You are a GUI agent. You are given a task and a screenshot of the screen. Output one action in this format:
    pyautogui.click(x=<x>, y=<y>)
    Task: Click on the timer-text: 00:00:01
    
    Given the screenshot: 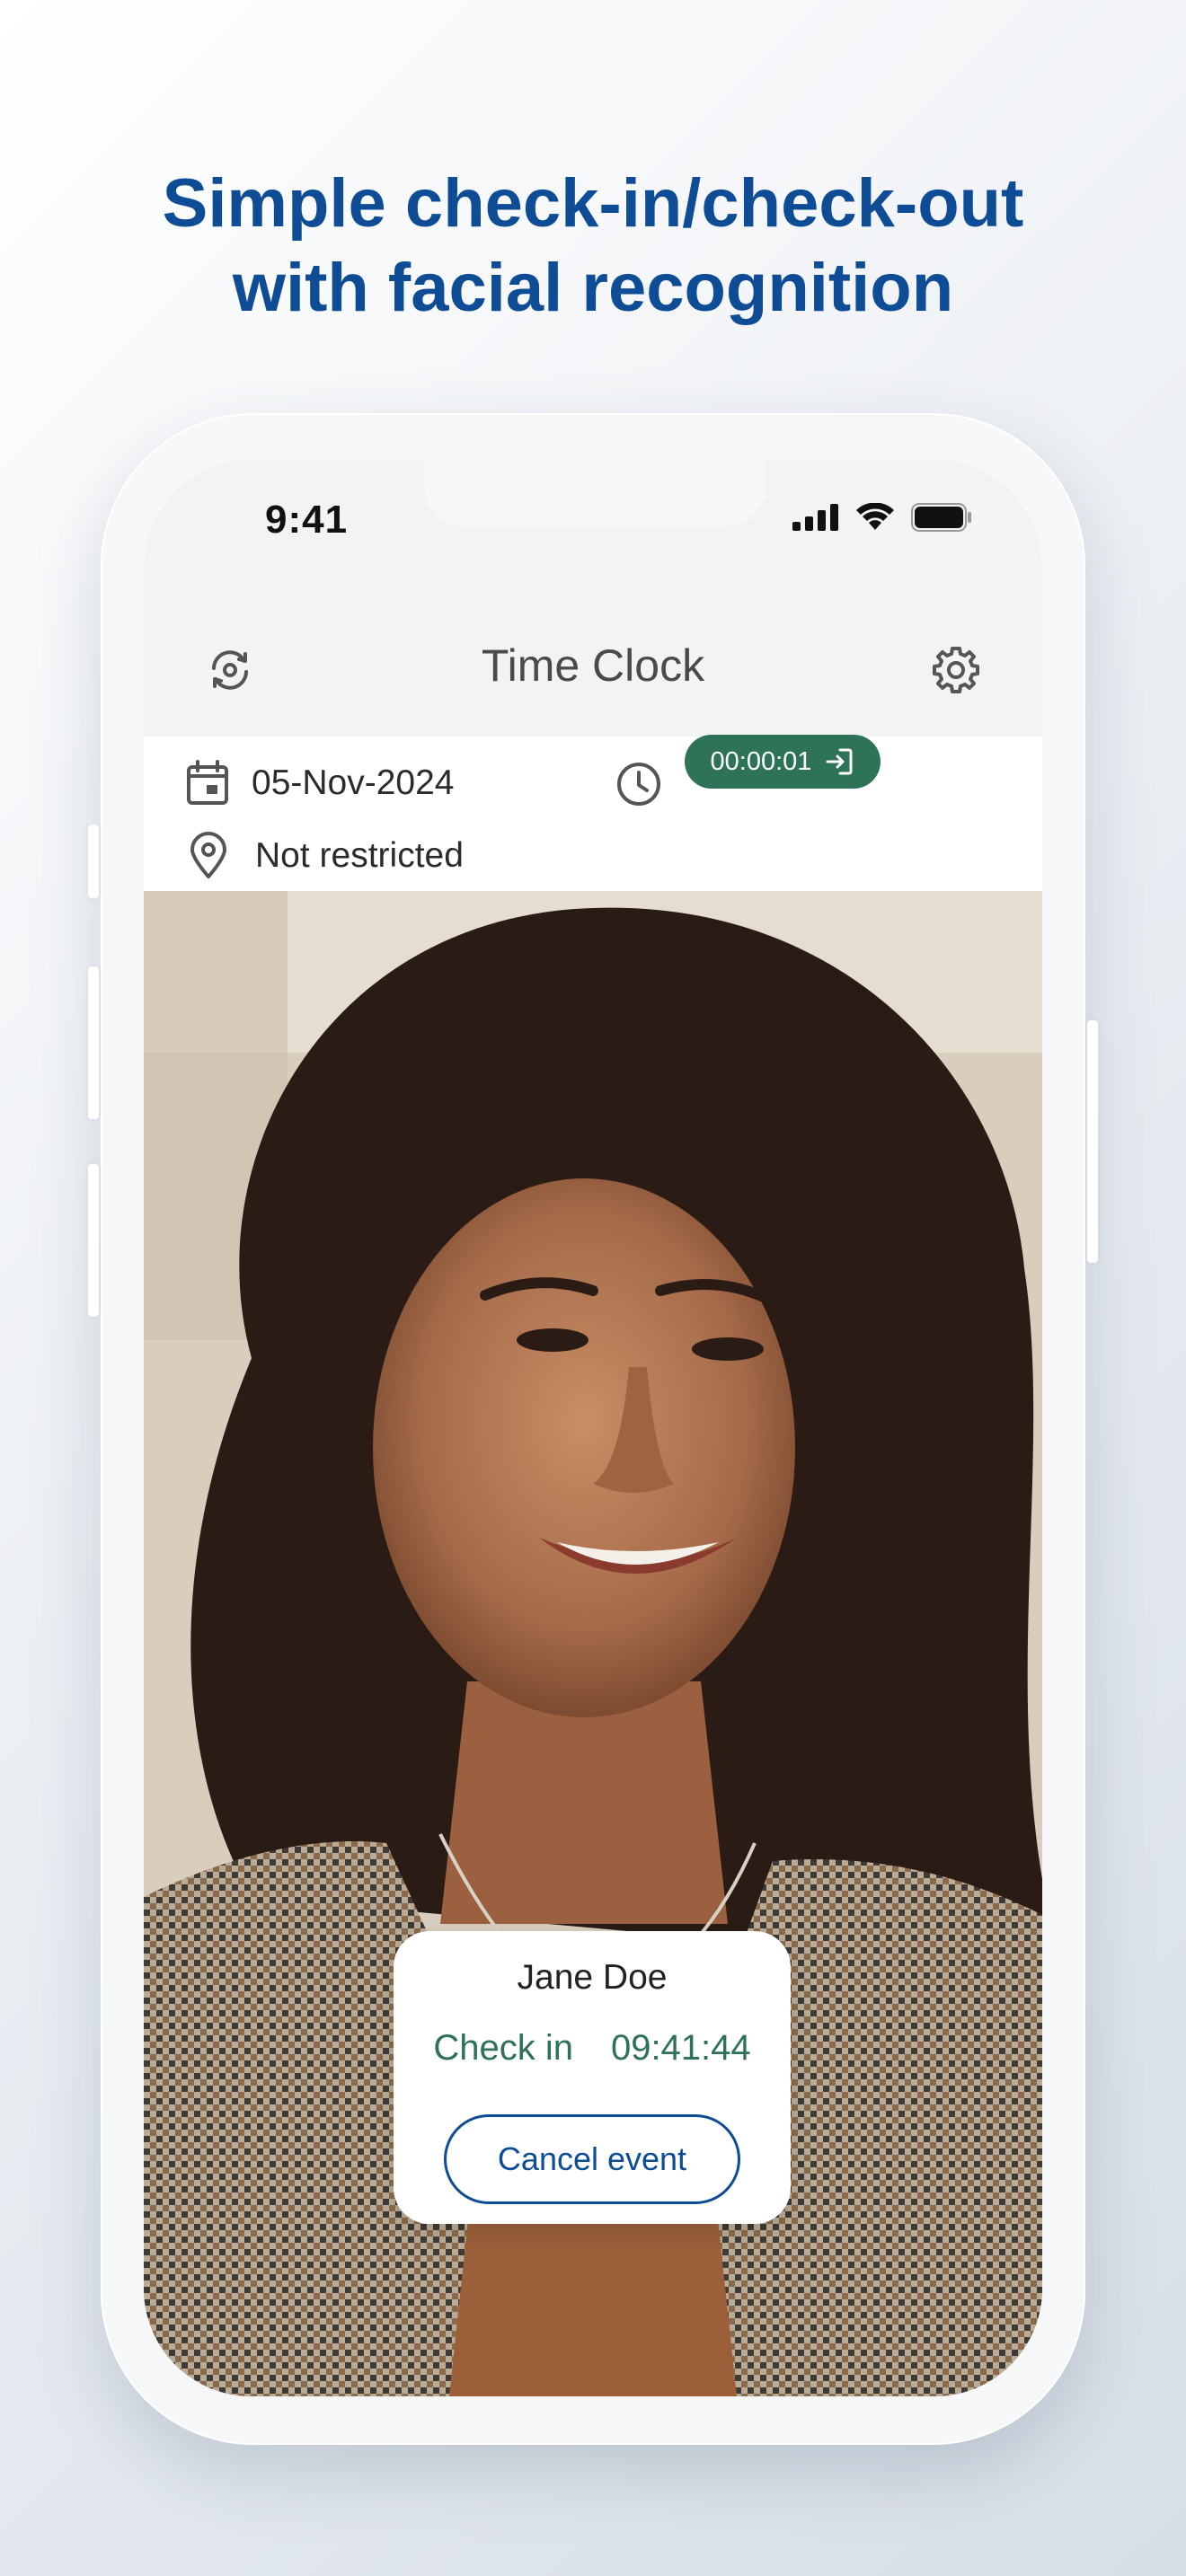 What is the action you would take?
    pyautogui.click(x=761, y=761)
    